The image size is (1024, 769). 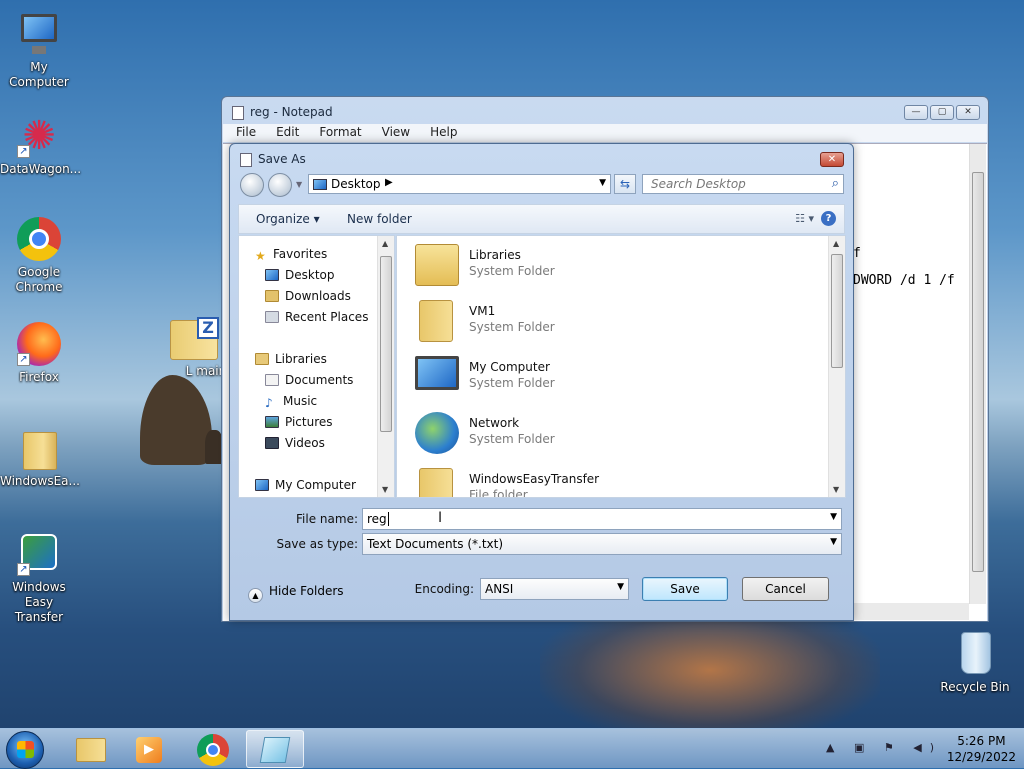 What do you see at coordinates (685, 589) in the screenshot?
I see `save-button: Save` at bounding box center [685, 589].